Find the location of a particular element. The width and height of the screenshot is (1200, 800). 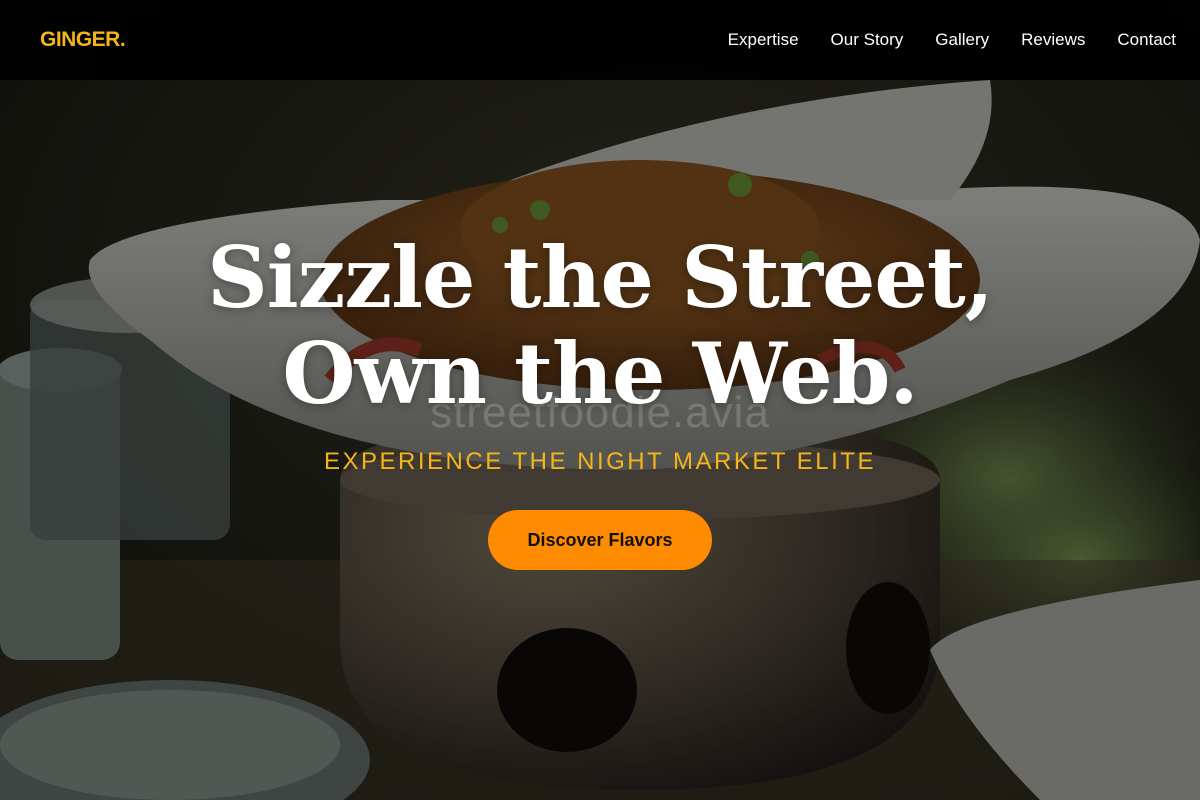

brand-logo: GINGER. is located at coordinates (83, 40).